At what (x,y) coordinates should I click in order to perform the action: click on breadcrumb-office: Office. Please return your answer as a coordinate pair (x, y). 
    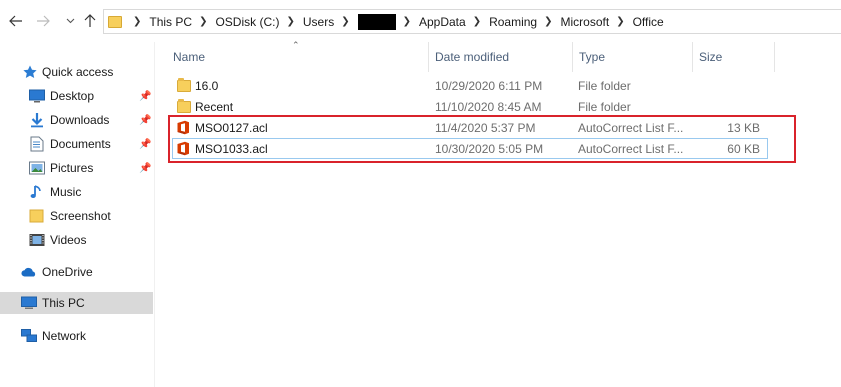
    Looking at the image, I should click on (648, 21).